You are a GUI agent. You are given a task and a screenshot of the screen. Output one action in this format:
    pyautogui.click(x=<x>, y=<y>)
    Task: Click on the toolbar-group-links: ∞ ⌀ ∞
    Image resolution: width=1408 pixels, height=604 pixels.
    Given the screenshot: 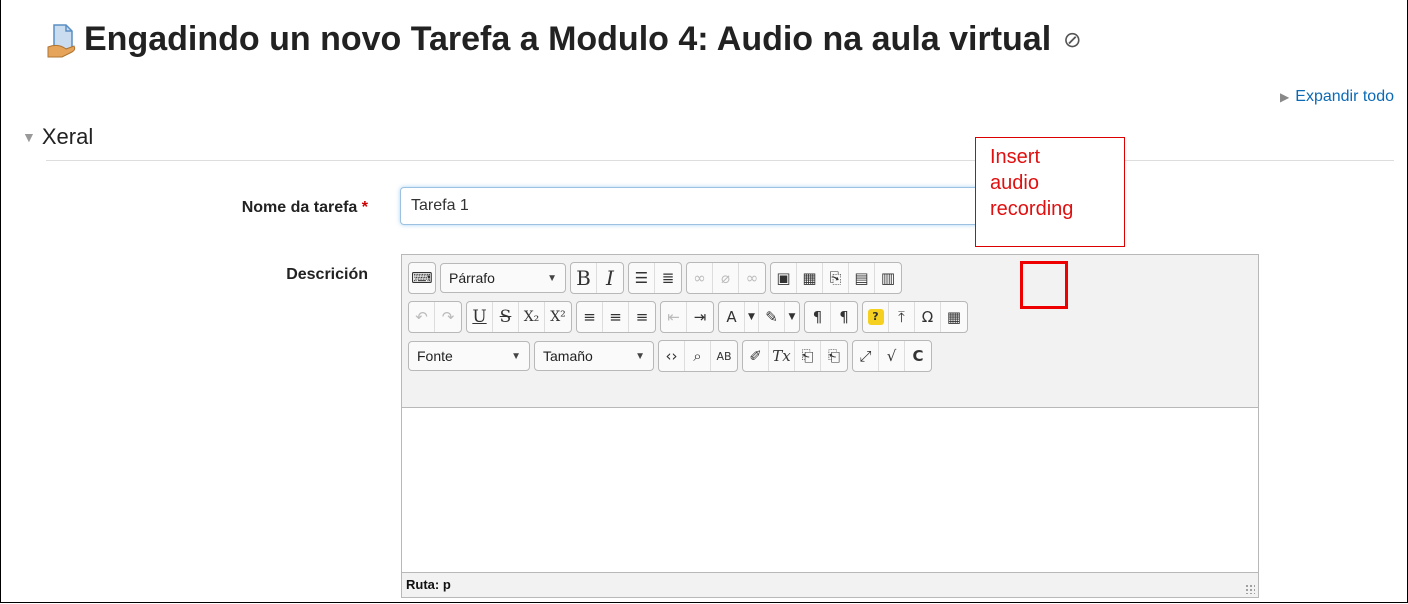 What is the action you would take?
    pyautogui.click(x=726, y=278)
    